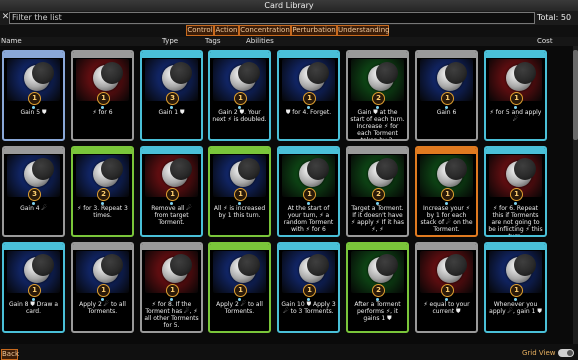  What do you see at coordinates (515, 308) in the screenshot?
I see `card-ability-text: Whenever you apply ☄, gain 1 ⛊` at bounding box center [515, 308].